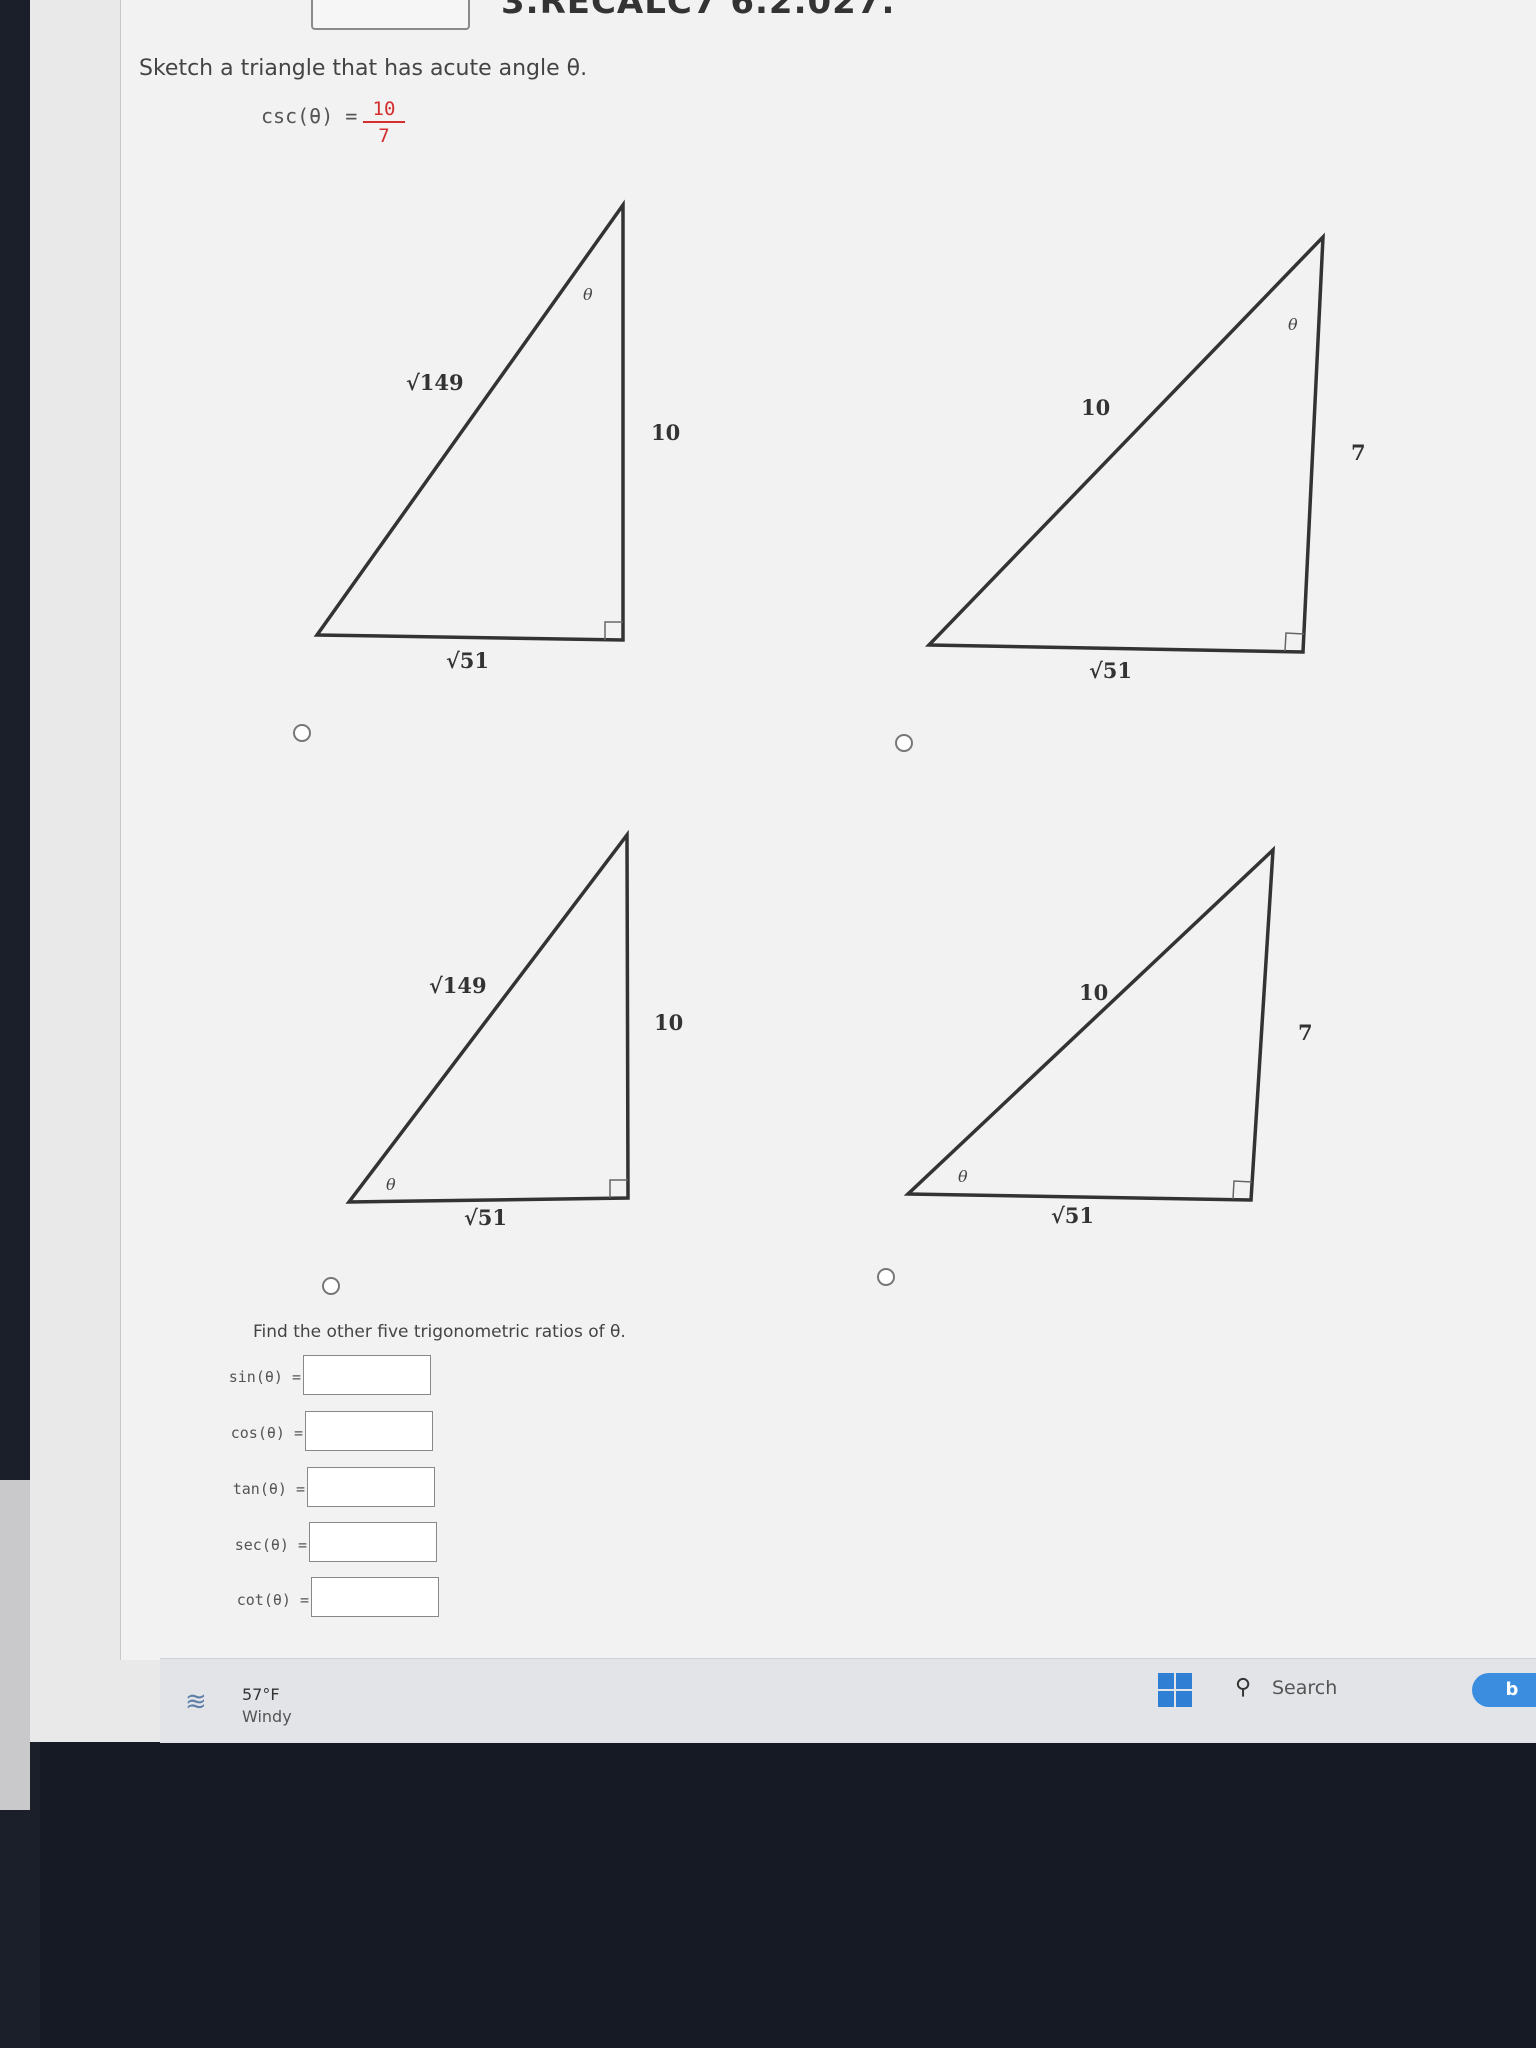 The image size is (1536, 2048). I want to click on choice-b-radio, so click(904, 743).